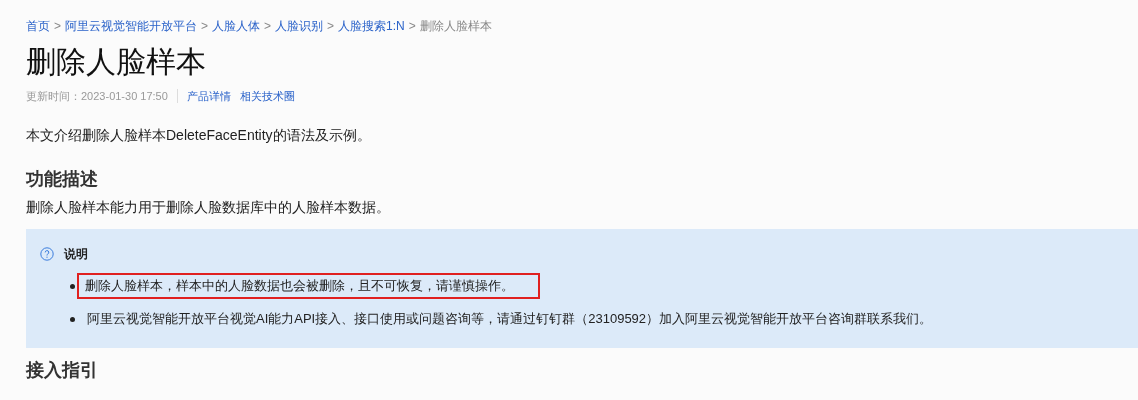 This screenshot has height=400, width=1138. I want to click on update-time: 更新时间：2023-01-30 17:50, so click(97, 96).